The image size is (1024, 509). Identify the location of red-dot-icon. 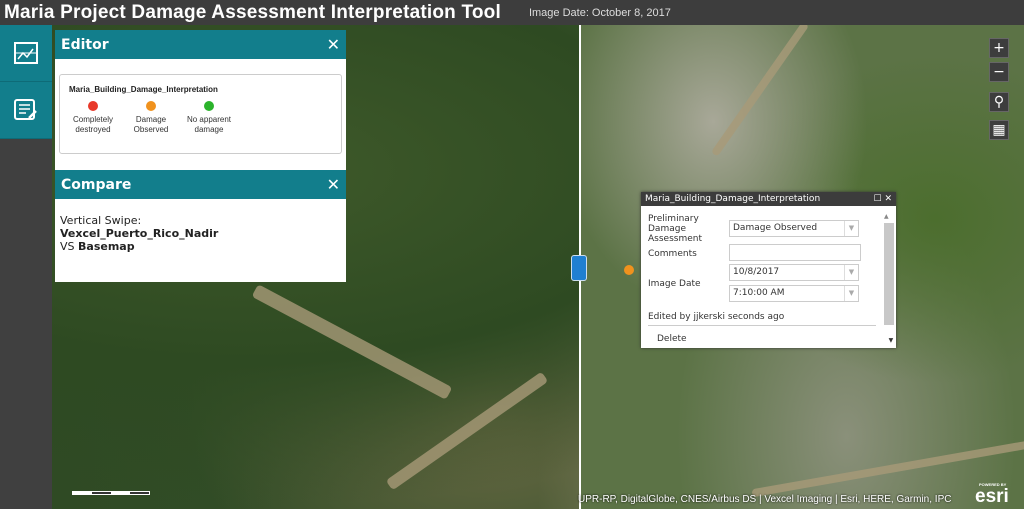
(93, 106).